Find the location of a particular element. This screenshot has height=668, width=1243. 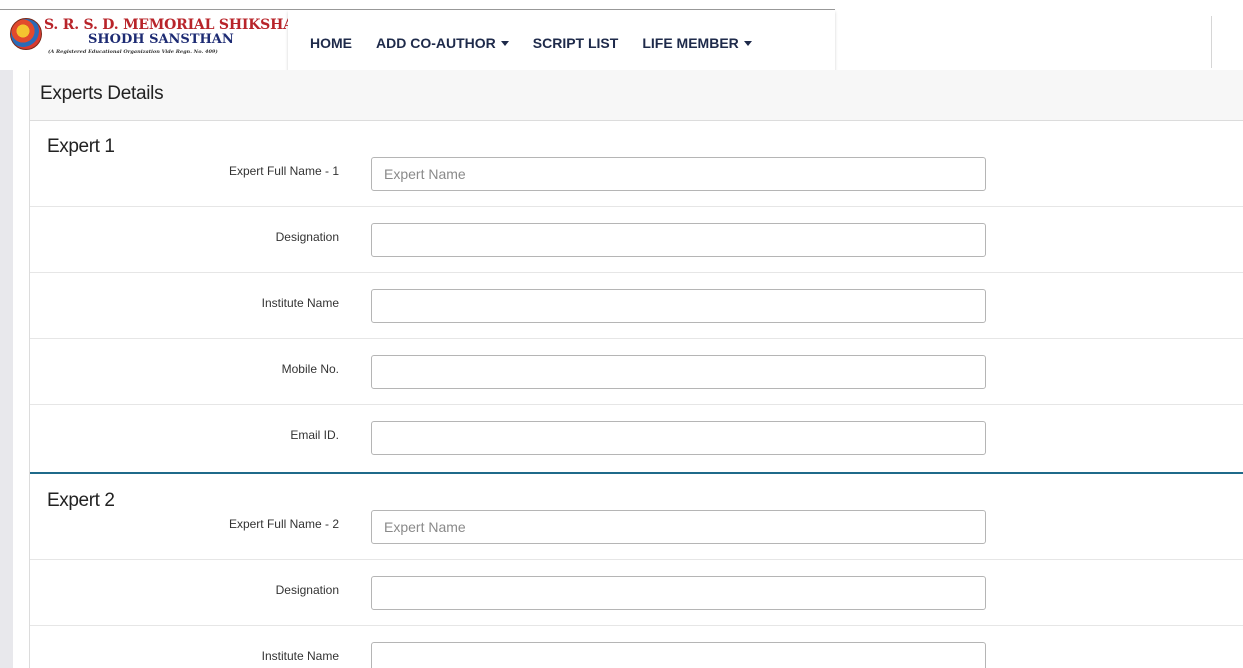

nav-item-label: LIFE MEMBER is located at coordinates (690, 43).